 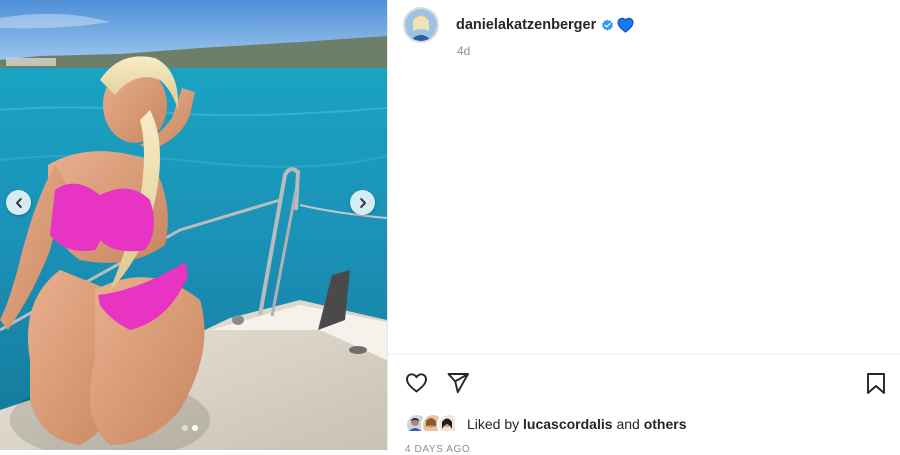 What do you see at coordinates (437, 383) in the screenshot?
I see `post-actions` at bounding box center [437, 383].